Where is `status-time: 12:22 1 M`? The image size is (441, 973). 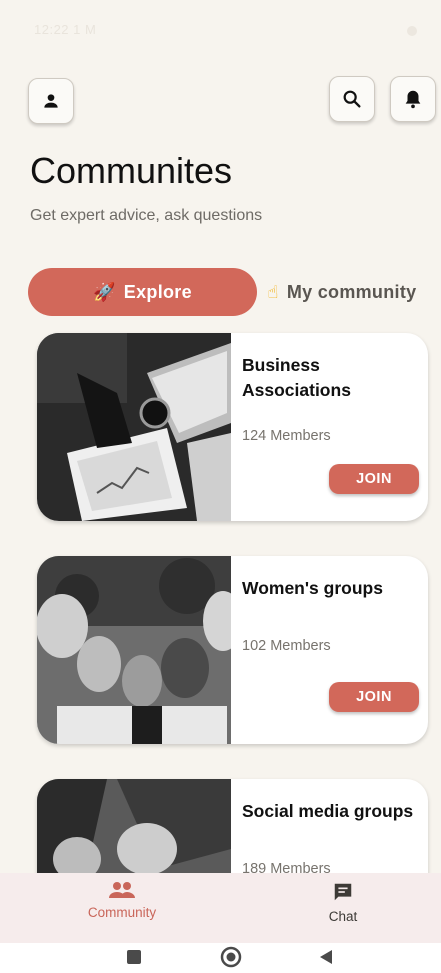 status-time: 12:22 1 M is located at coordinates (65, 29).